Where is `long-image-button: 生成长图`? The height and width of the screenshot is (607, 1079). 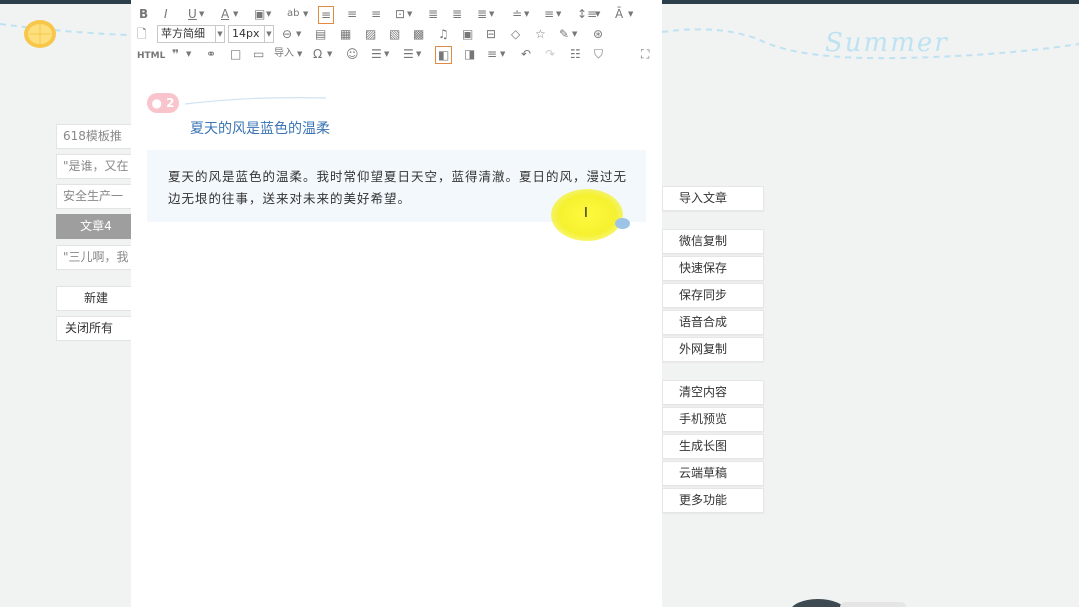
long-image-button: 生成长图 is located at coordinates (713, 446).